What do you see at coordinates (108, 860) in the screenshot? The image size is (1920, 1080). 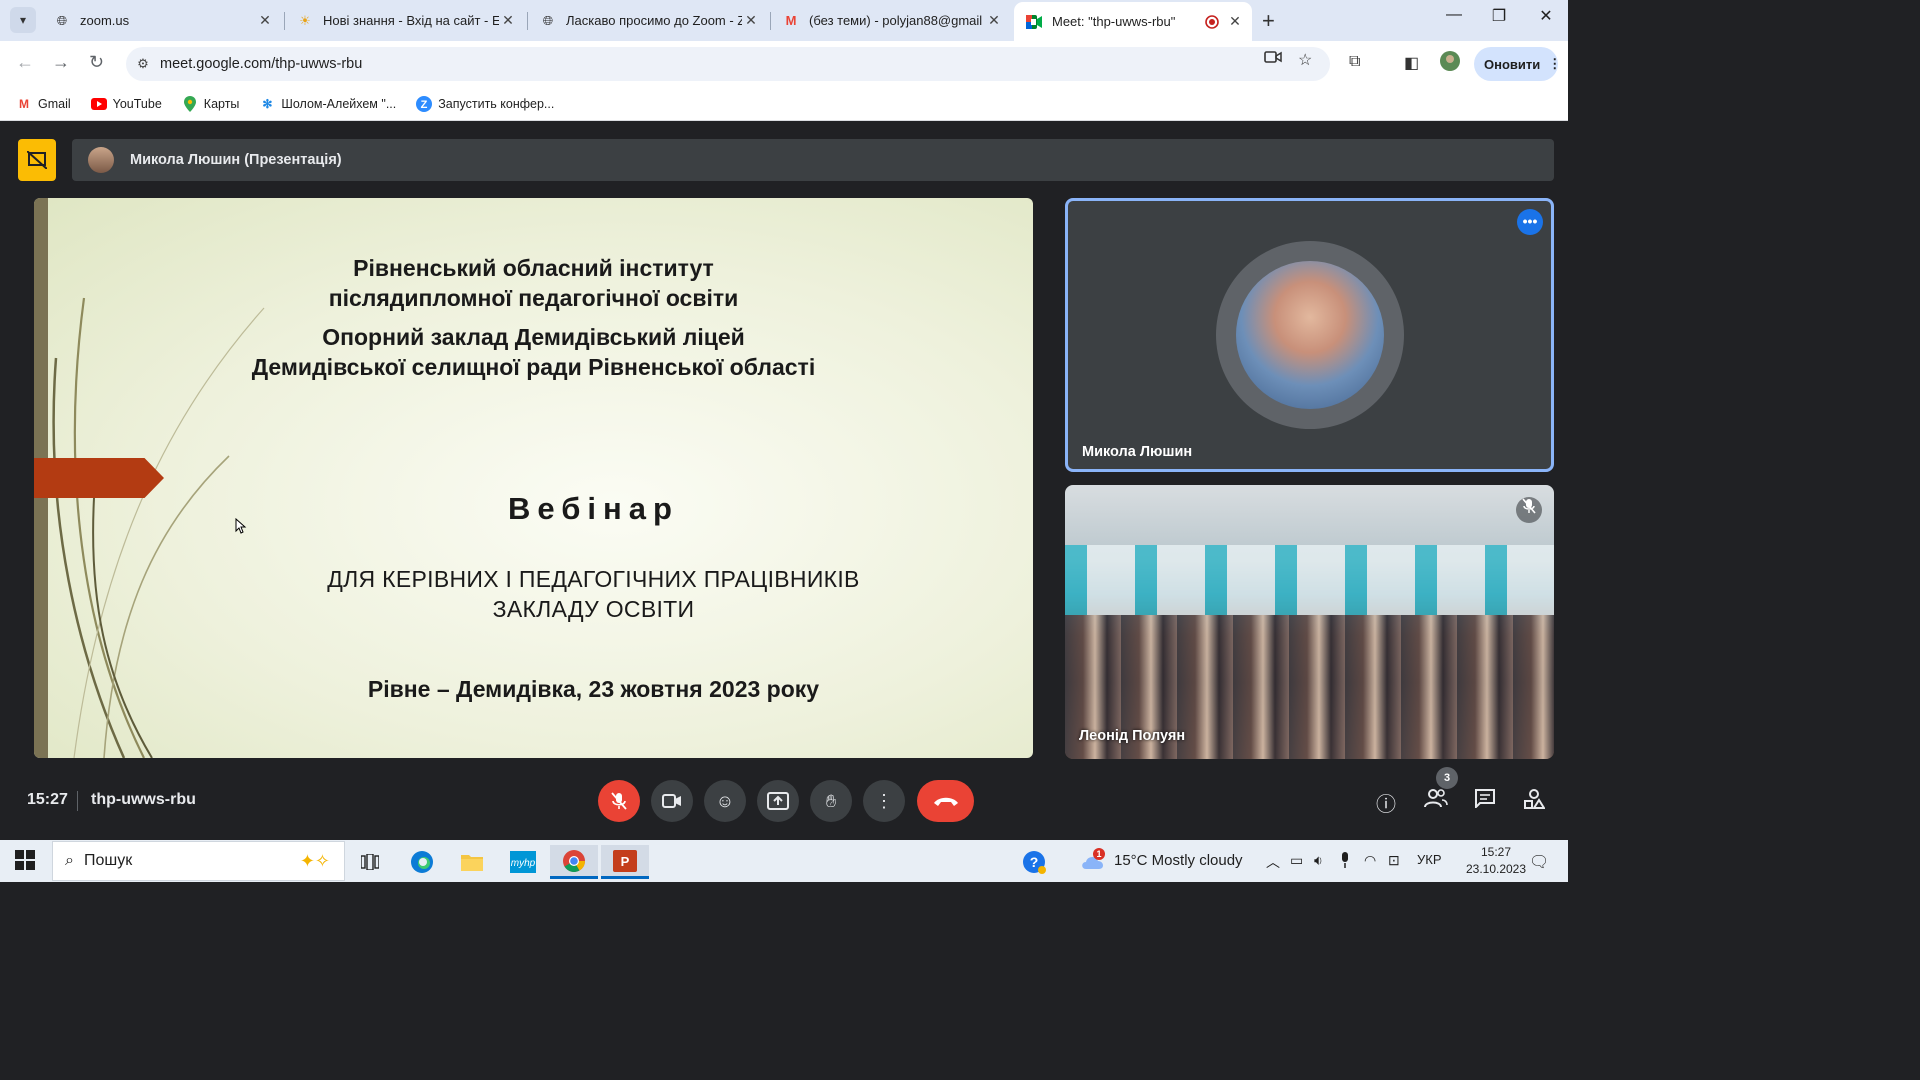 I see `search-placeholder: Пошук` at bounding box center [108, 860].